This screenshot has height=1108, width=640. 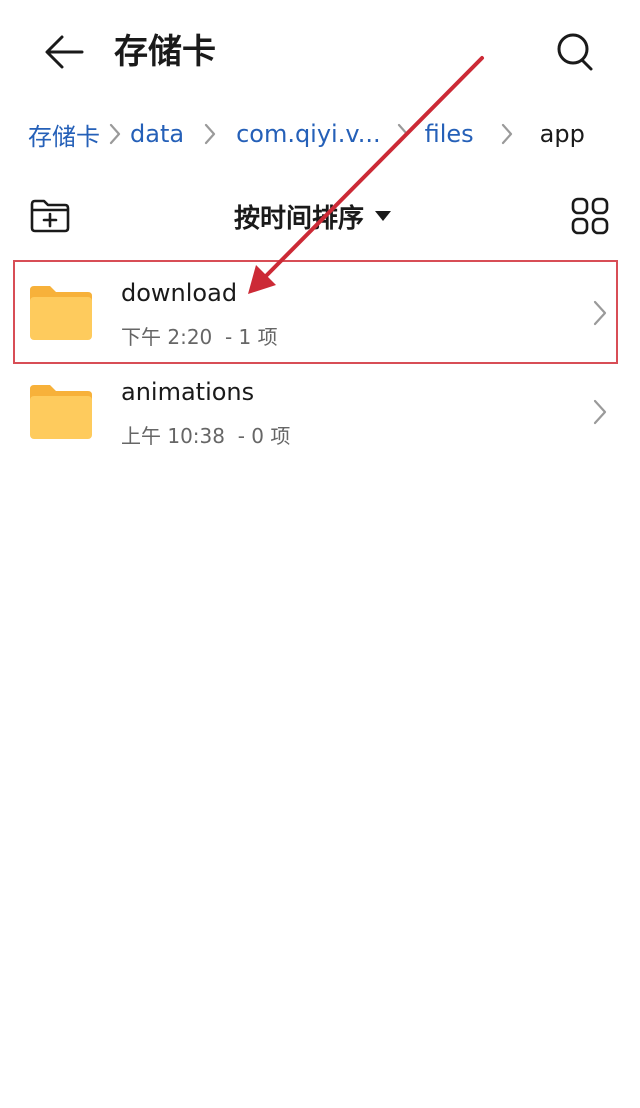 I want to click on search-icon, so click(x=575, y=52).